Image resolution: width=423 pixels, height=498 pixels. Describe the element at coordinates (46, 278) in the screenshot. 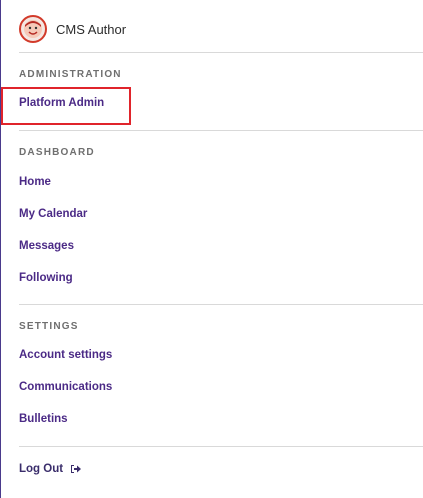

I see `following-link: Following` at that location.